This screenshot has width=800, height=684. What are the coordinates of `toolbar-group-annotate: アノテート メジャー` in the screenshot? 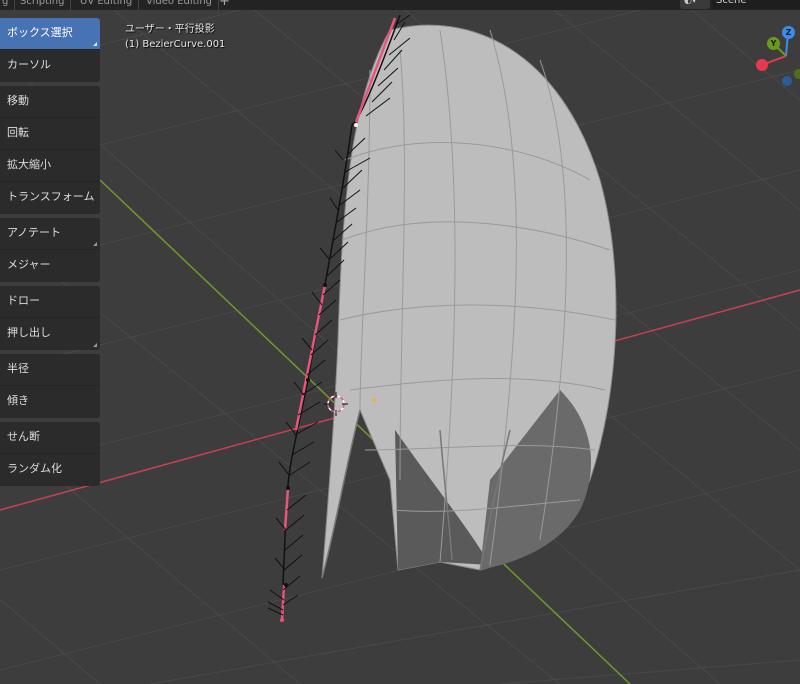 It's located at (50, 250).